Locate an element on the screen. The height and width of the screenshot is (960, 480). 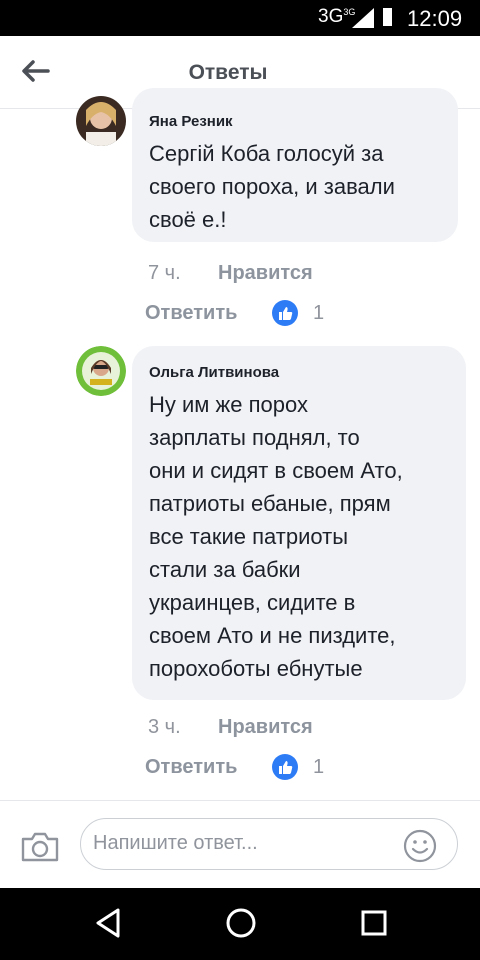
comment-text-line: Ну им же порох is located at coordinates (228, 404).